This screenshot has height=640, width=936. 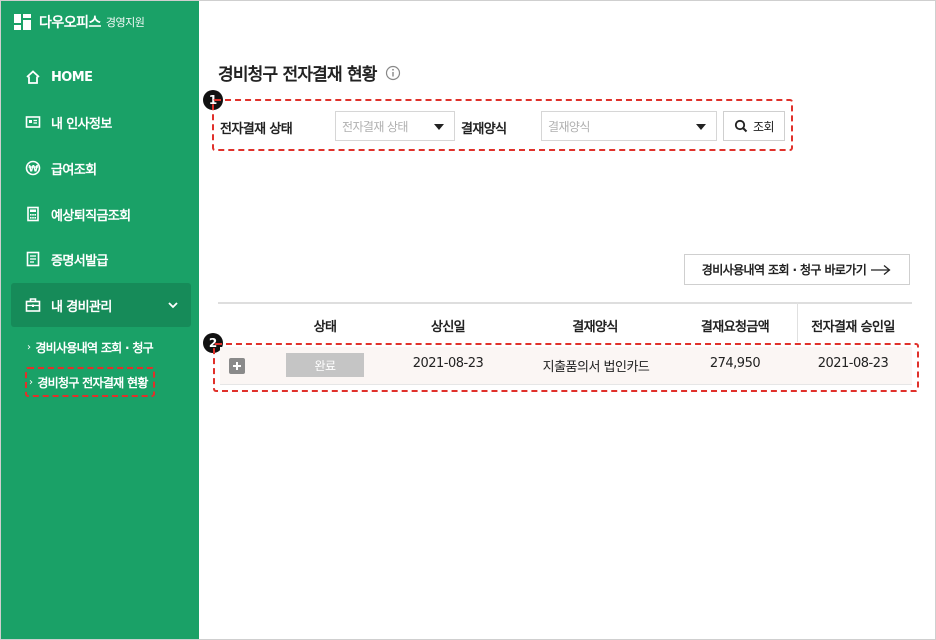 I want to click on document-icon, so click(x=33, y=259).